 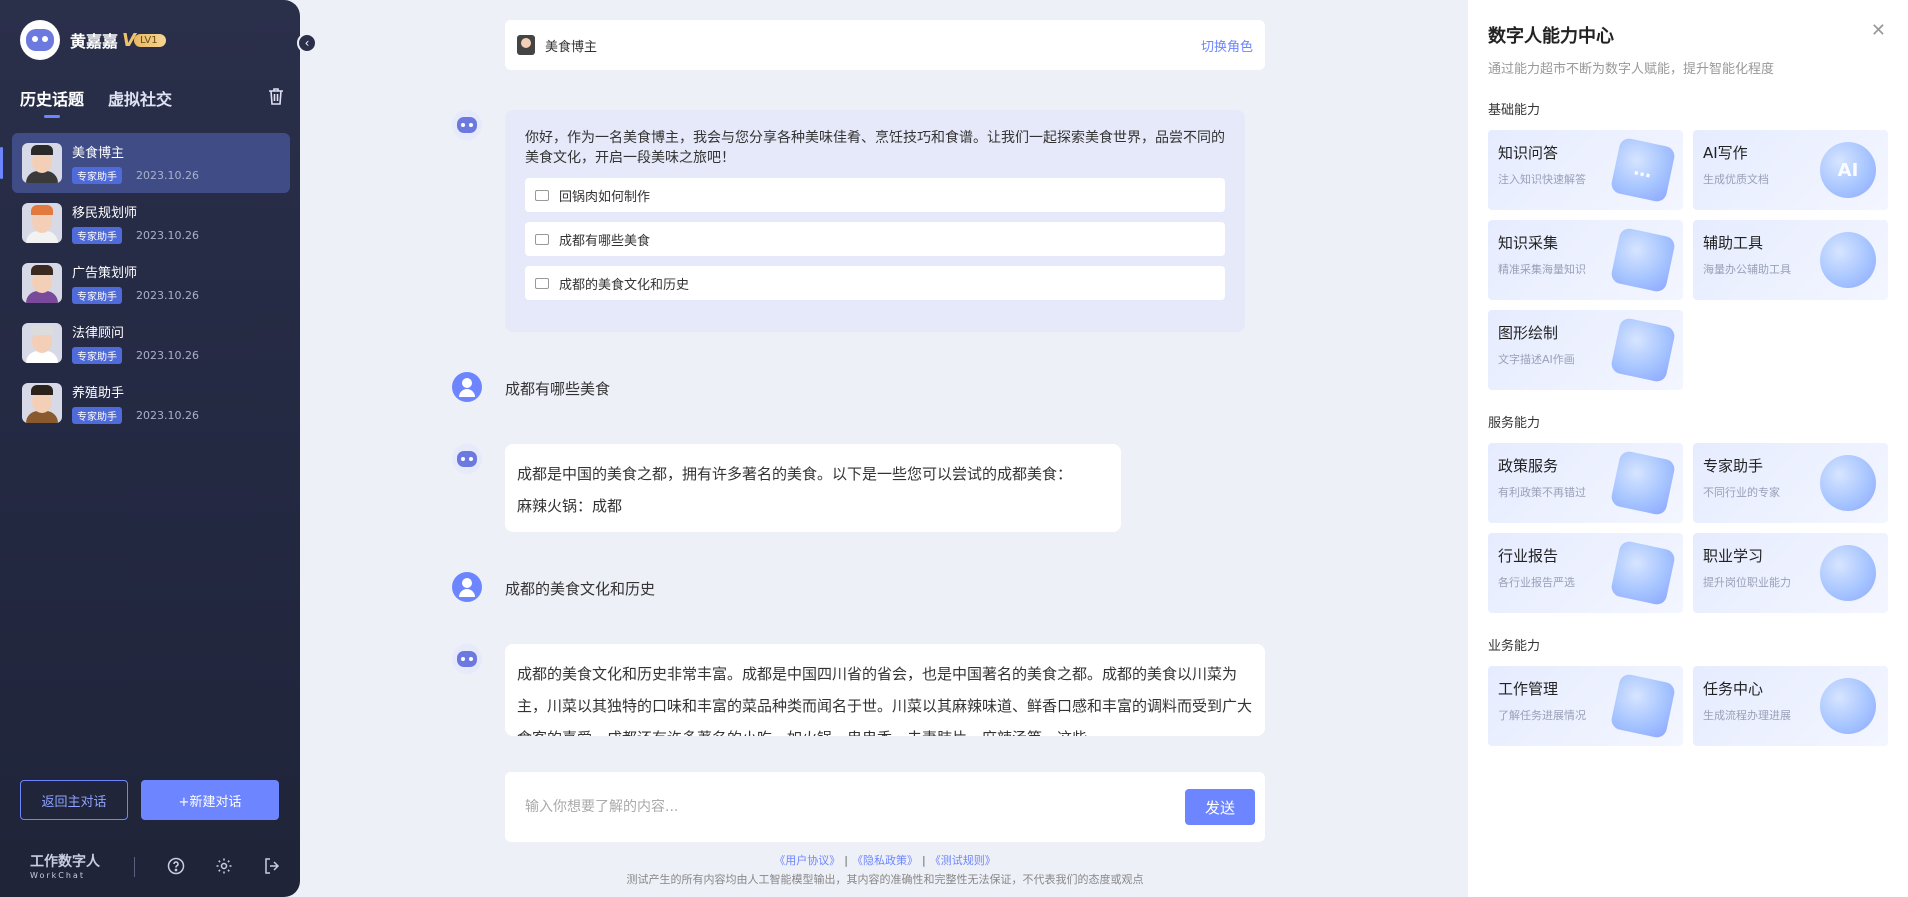 What do you see at coordinates (1514, 646) in the screenshot?
I see `section-title: 业务能力` at bounding box center [1514, 646].